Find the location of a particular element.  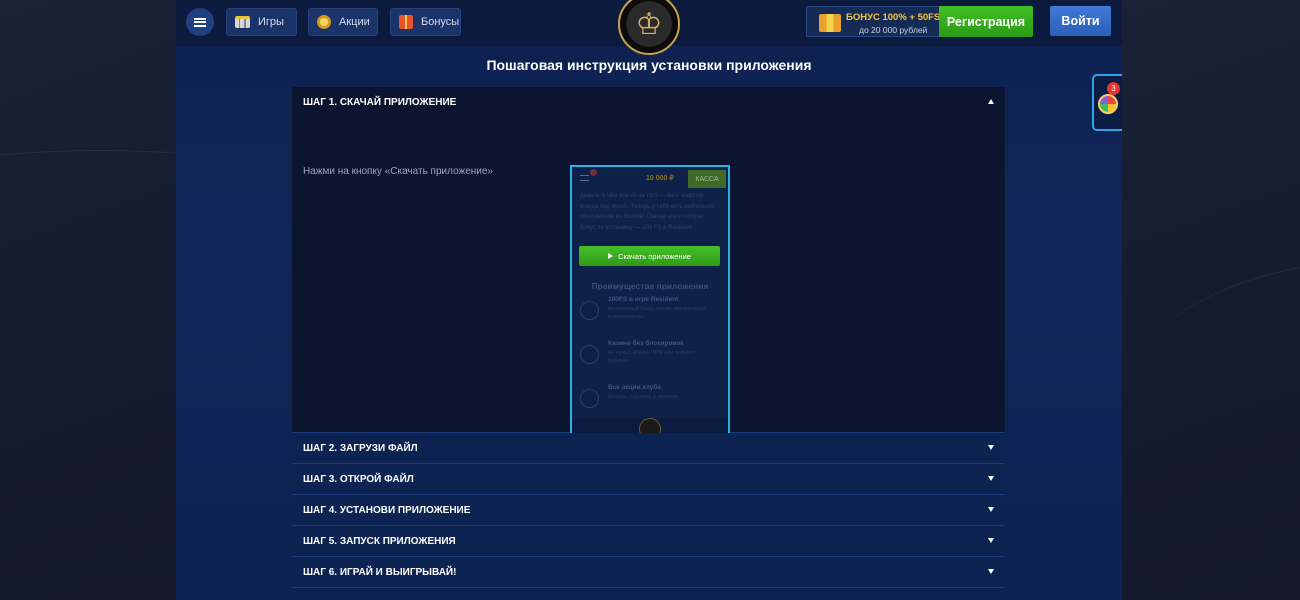

bonus-title: БОНУС 100% + 50FS is located at coordinates (893, 17).